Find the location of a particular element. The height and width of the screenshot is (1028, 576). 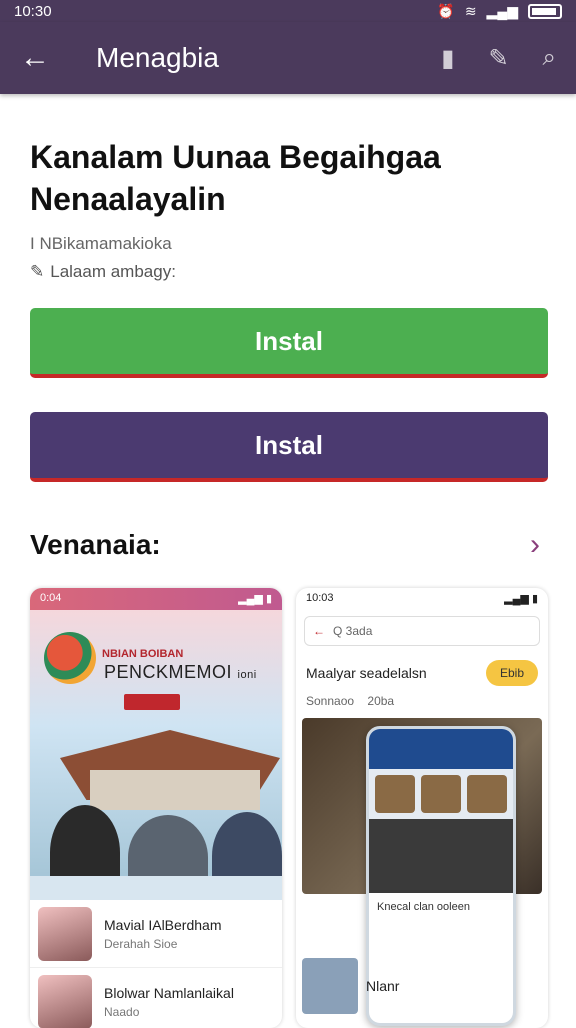

sub-a: Sonnaoo is located at coordinates (330, 701).